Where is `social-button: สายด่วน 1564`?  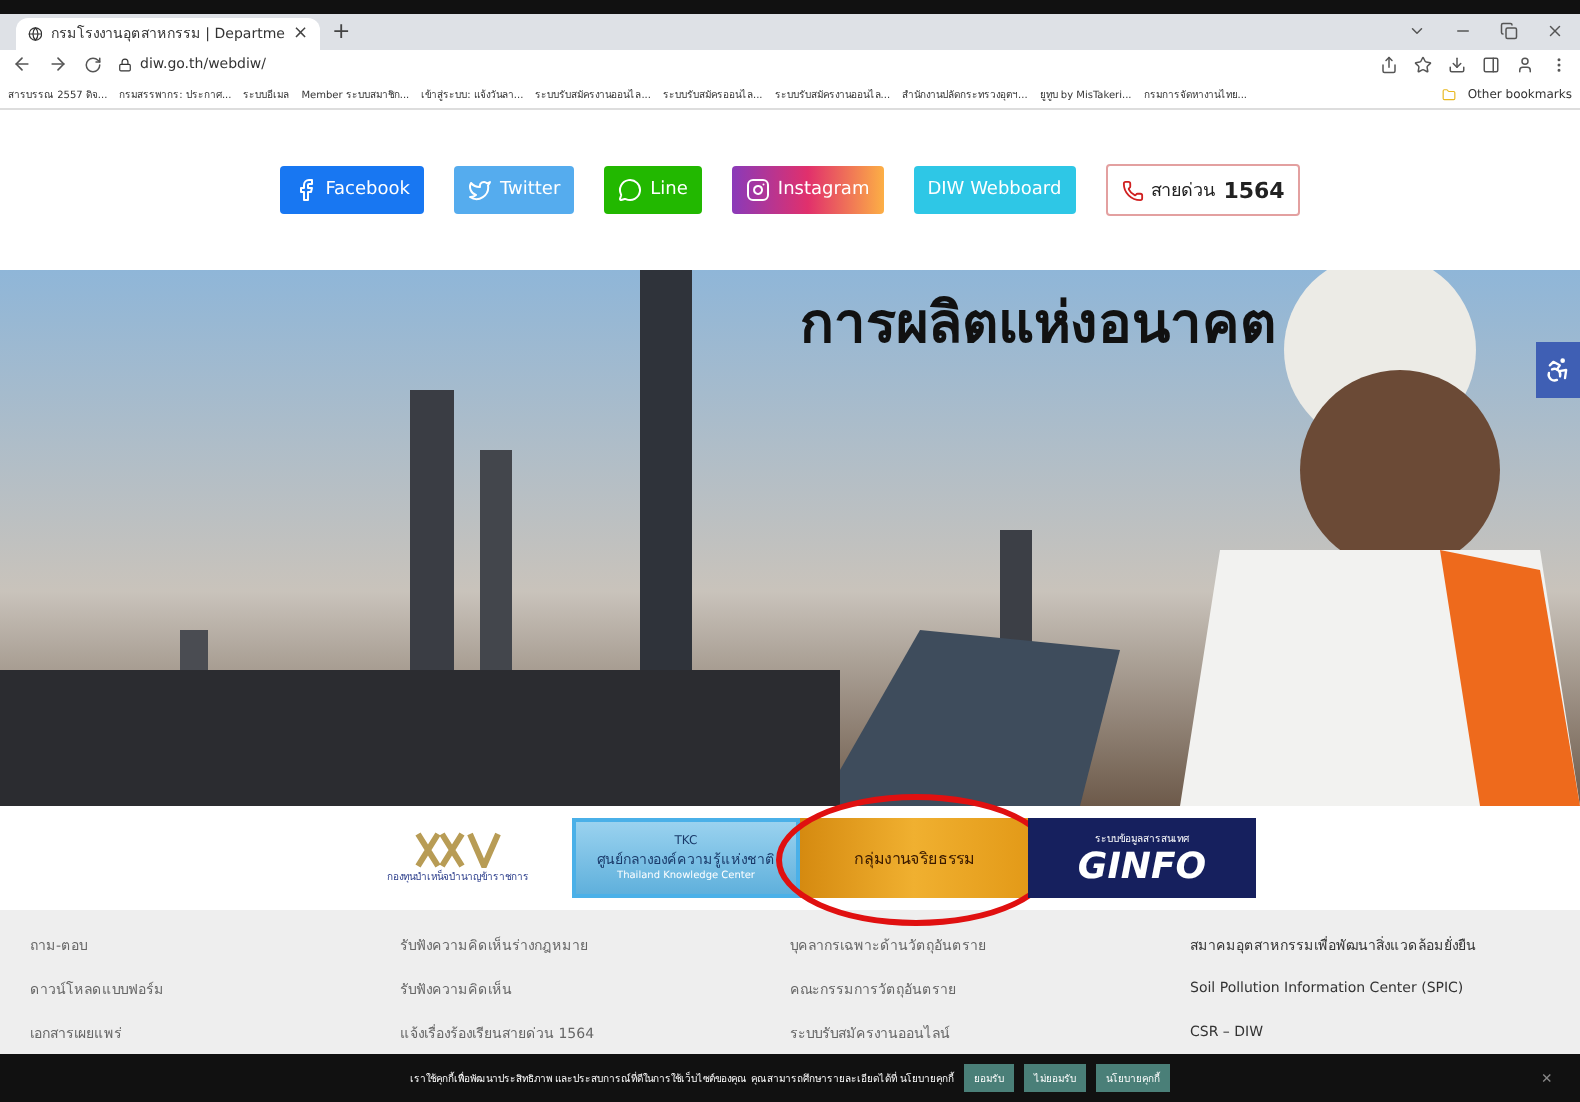 social-button: สายด่วน 1564 is located at coordinates (1203, 190).